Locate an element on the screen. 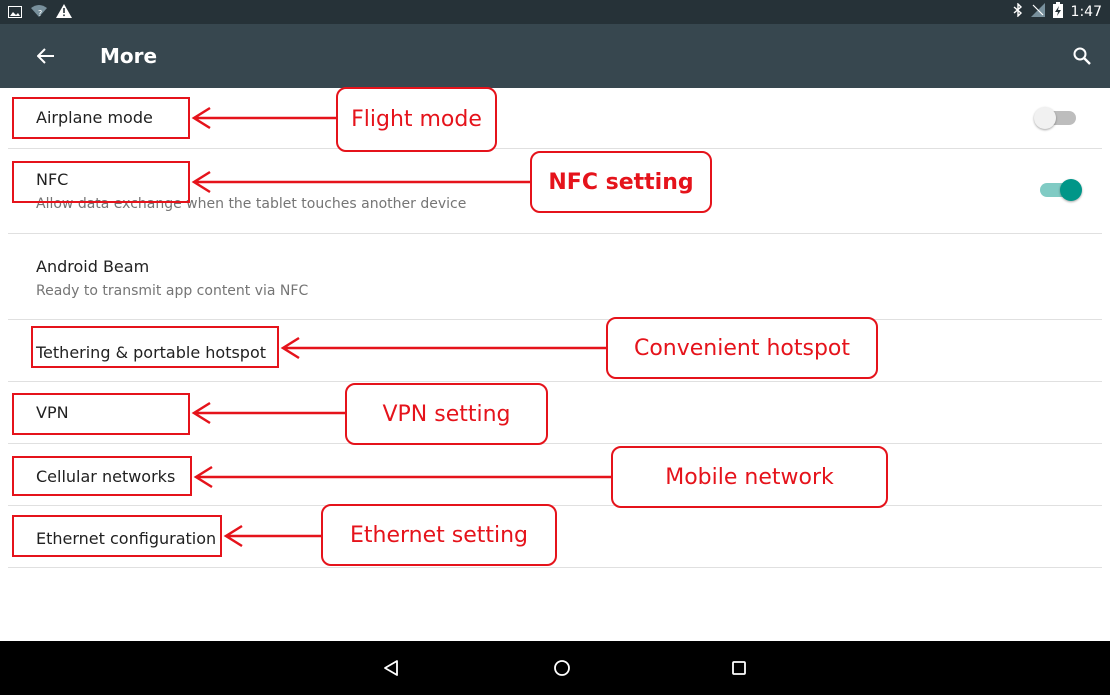 This screenshot has width=1110, height=695. annotation-mobile-network: Mobile network is located at coordinates (749, 477).